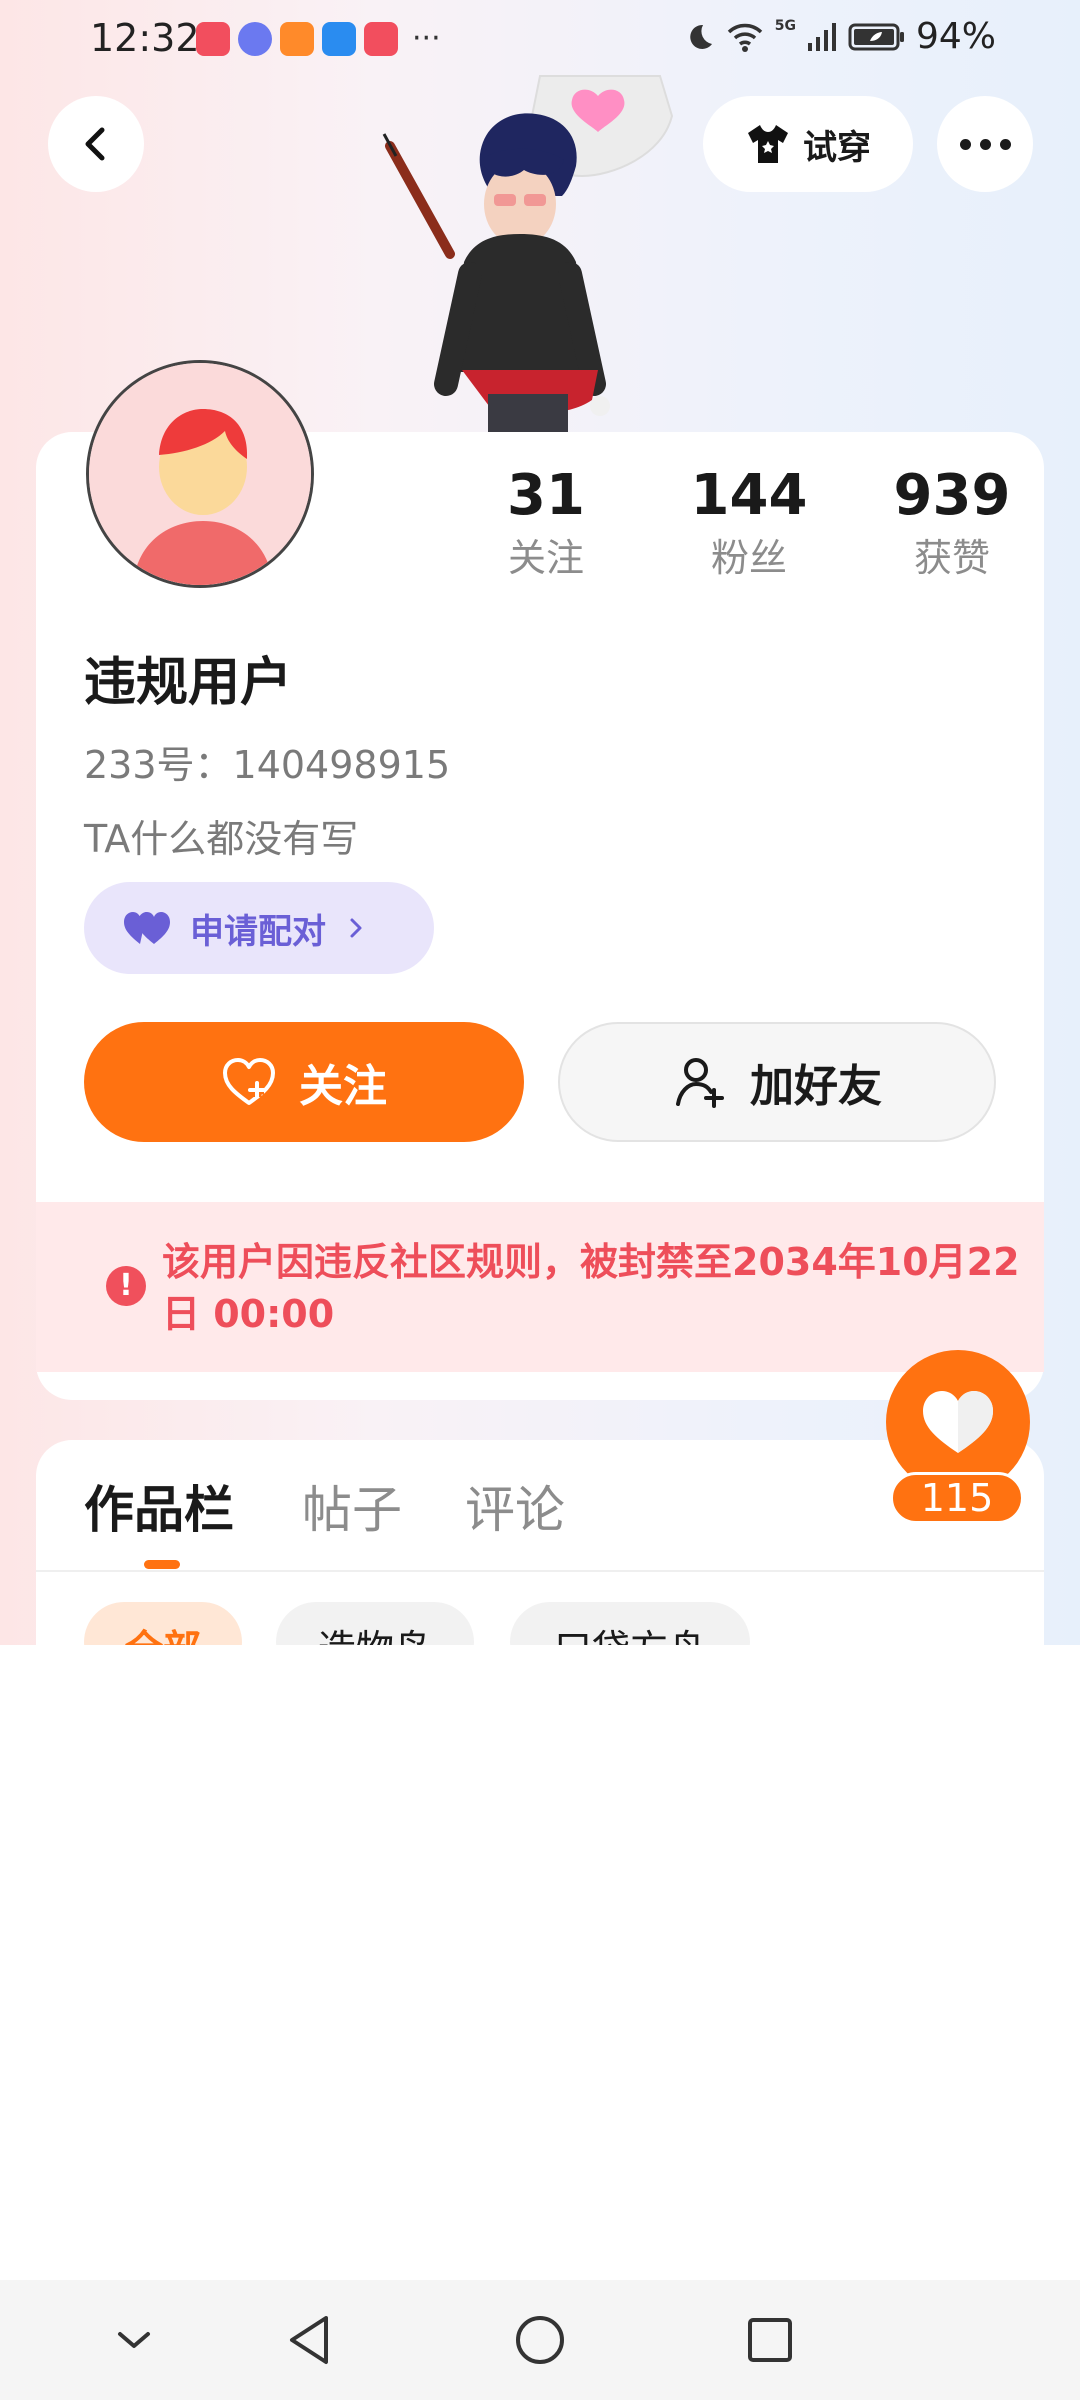  I want to click on stat-followers: 144 粉丝, so click(749, 524).